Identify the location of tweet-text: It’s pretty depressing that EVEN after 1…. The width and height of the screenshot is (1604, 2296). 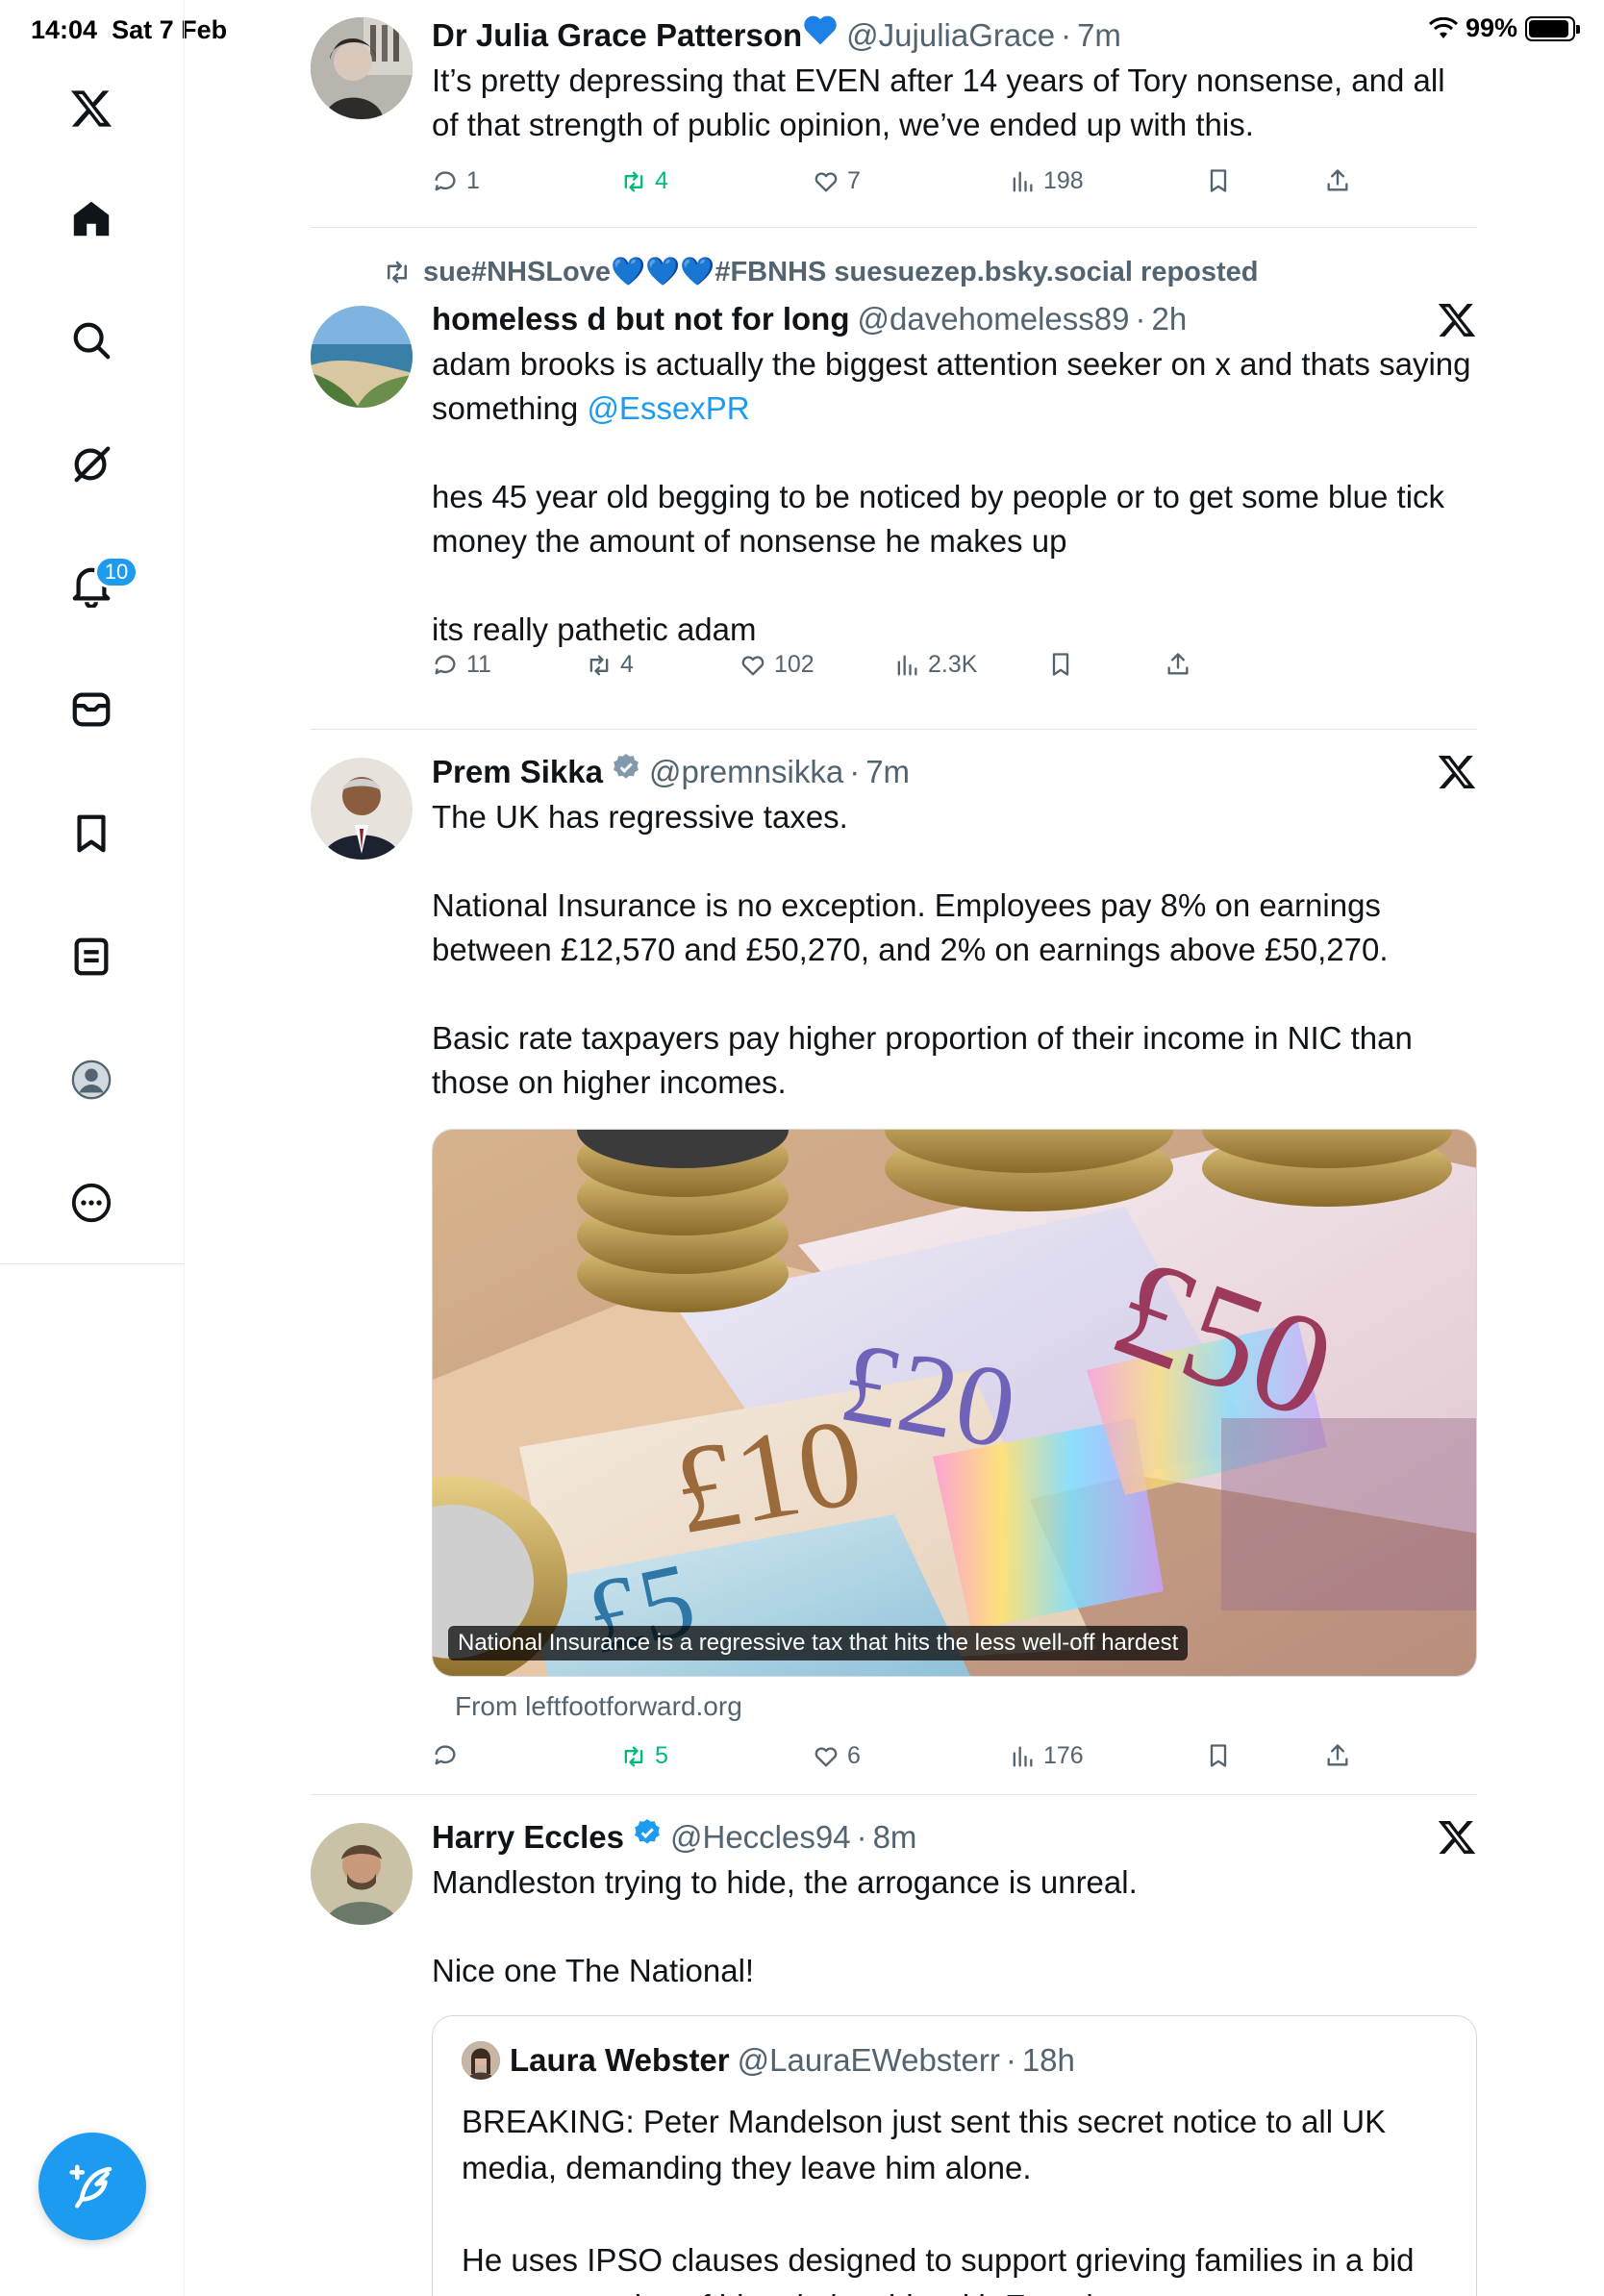
(943, 102).